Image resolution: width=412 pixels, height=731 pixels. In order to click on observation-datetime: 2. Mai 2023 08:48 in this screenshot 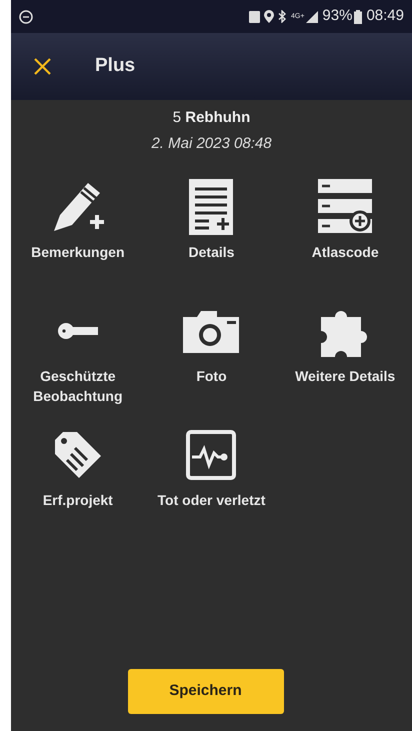, I will do `click(211, 144)`.